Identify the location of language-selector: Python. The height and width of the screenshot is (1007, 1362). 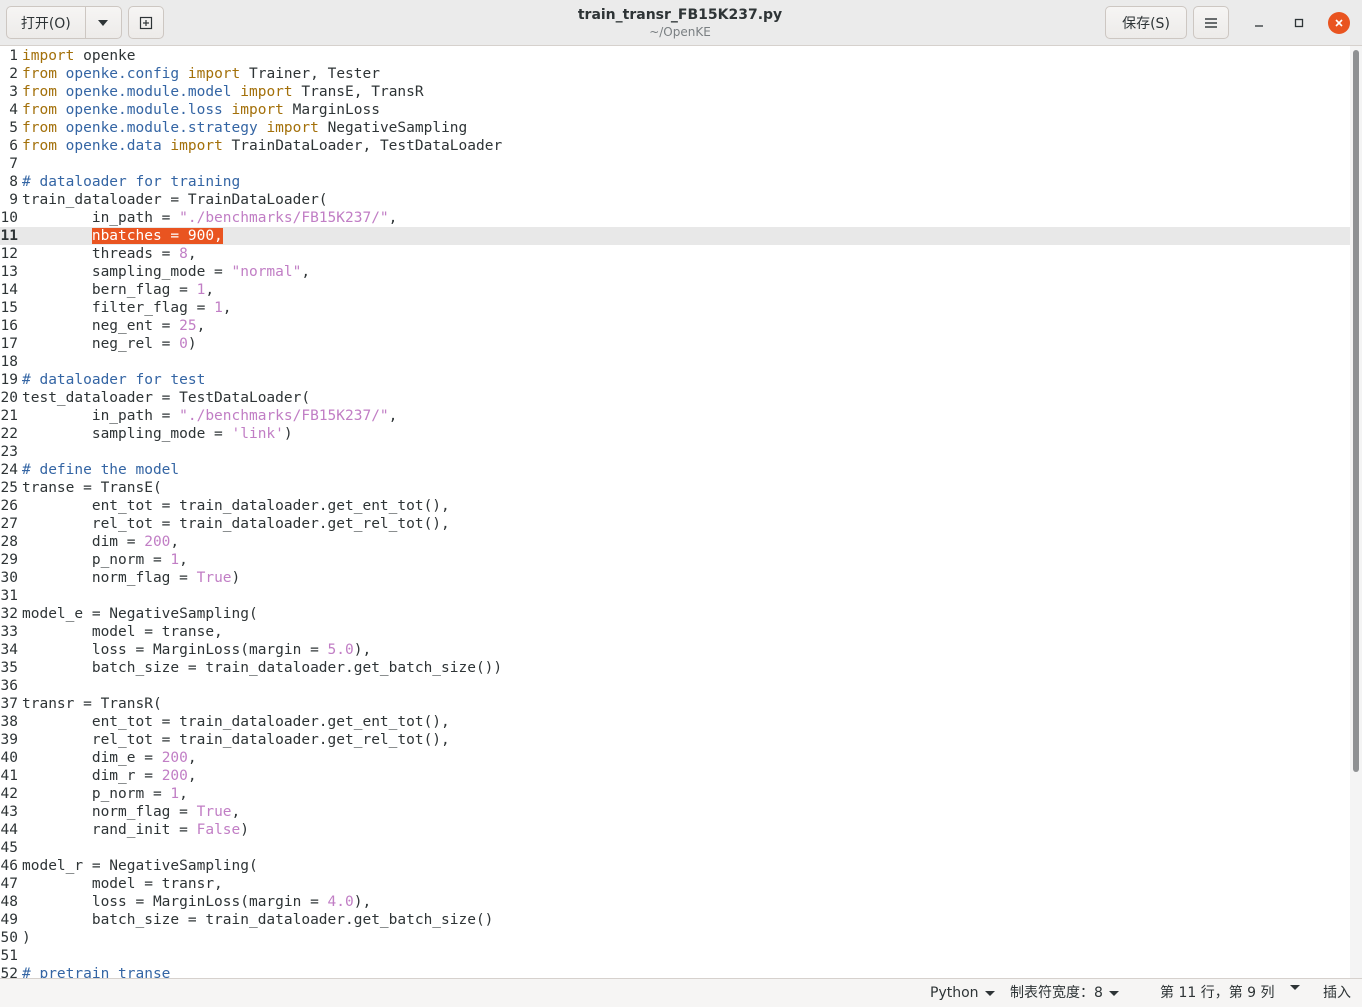
(962, 993).